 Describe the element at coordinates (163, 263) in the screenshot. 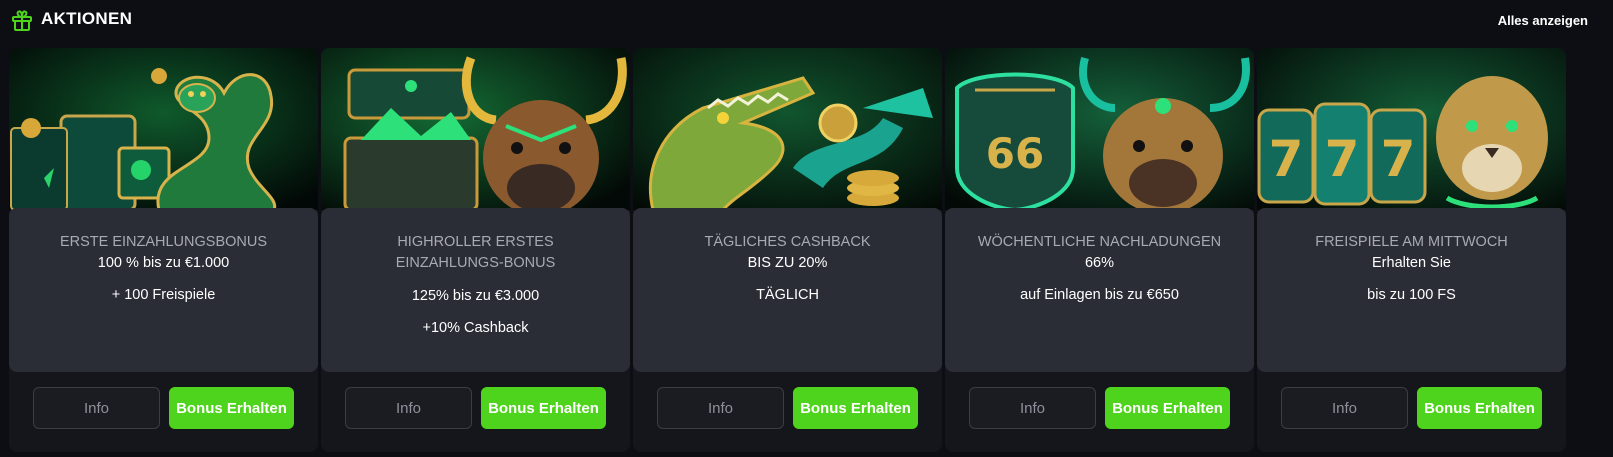

I see `promotion-headline: 100 % bis zu €1.000` at that location.